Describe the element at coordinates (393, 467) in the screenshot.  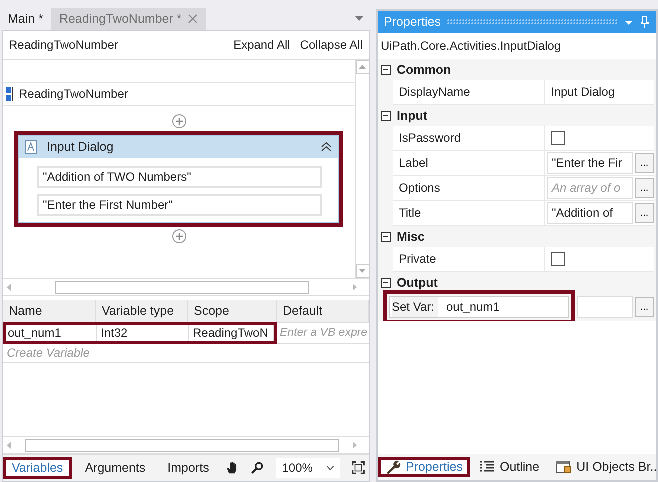
I see `wrench-icon` at that location.